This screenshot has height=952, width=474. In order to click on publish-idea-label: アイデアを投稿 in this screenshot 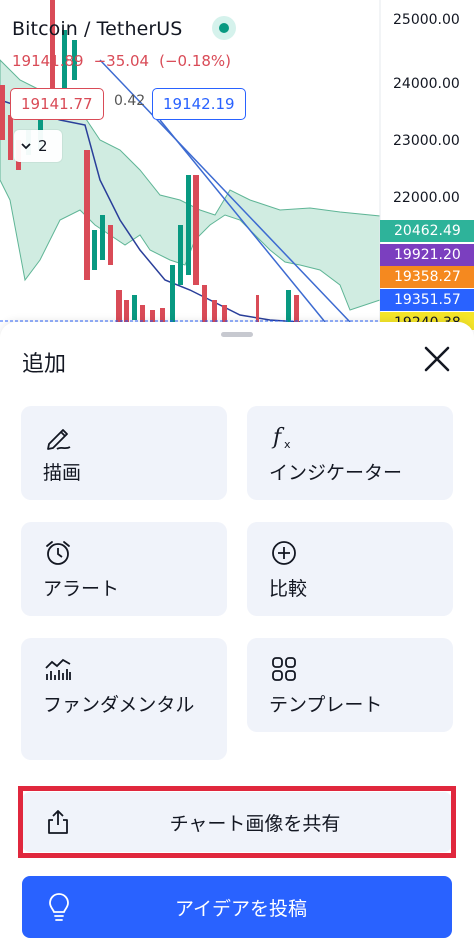, I will do `click(241, 909)`.